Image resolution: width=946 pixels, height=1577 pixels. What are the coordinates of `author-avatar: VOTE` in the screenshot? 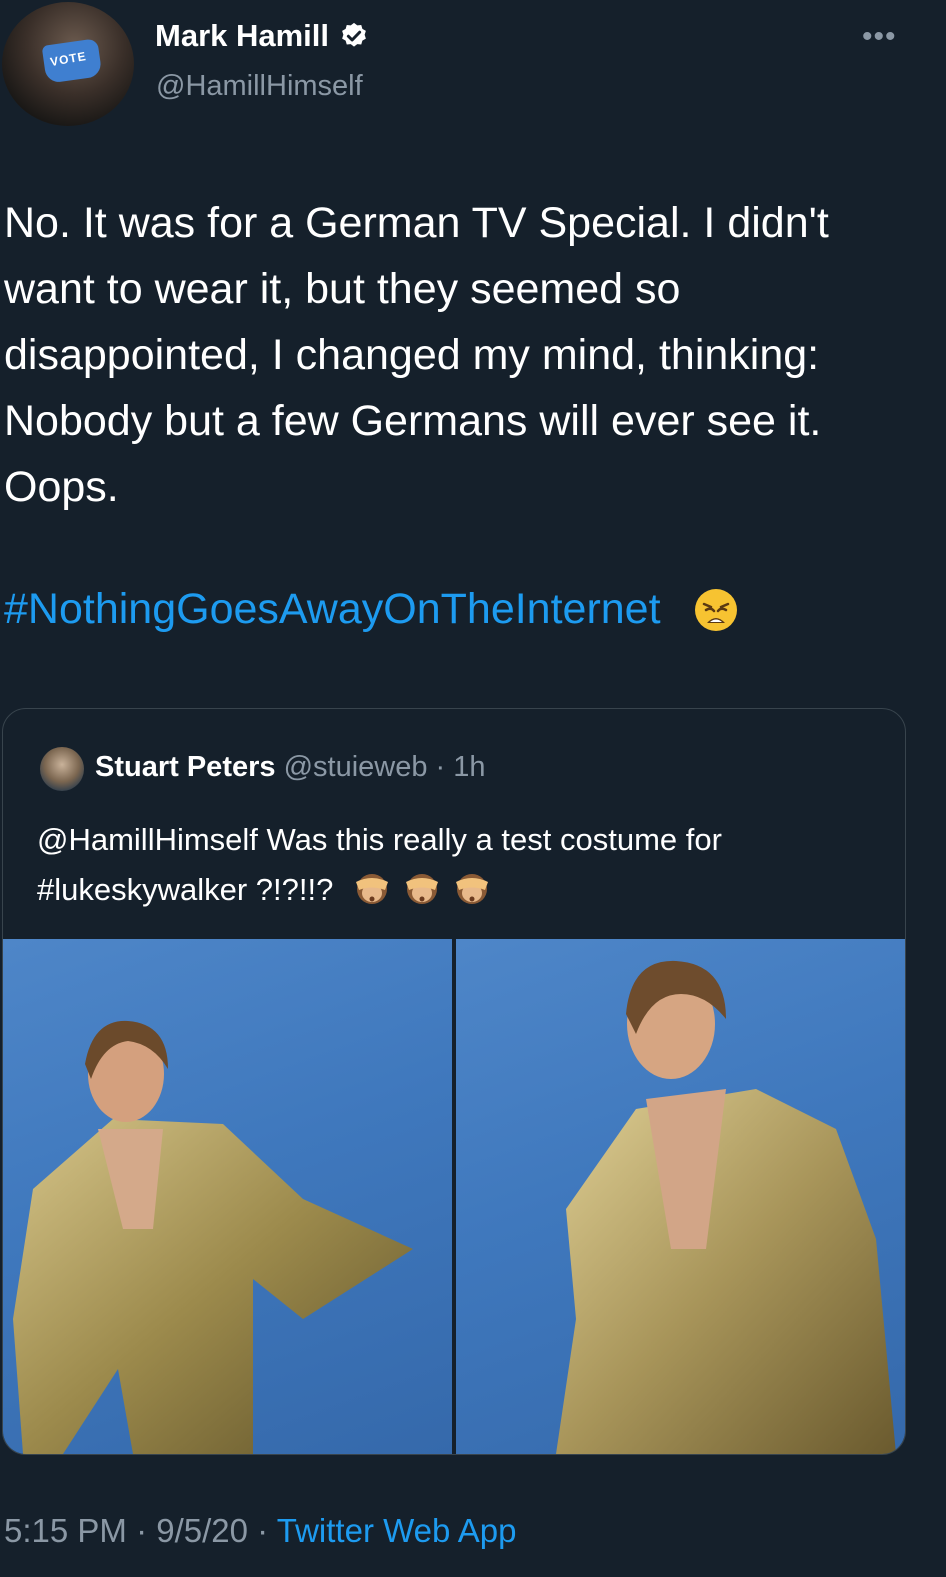 It's located at (68, 64).